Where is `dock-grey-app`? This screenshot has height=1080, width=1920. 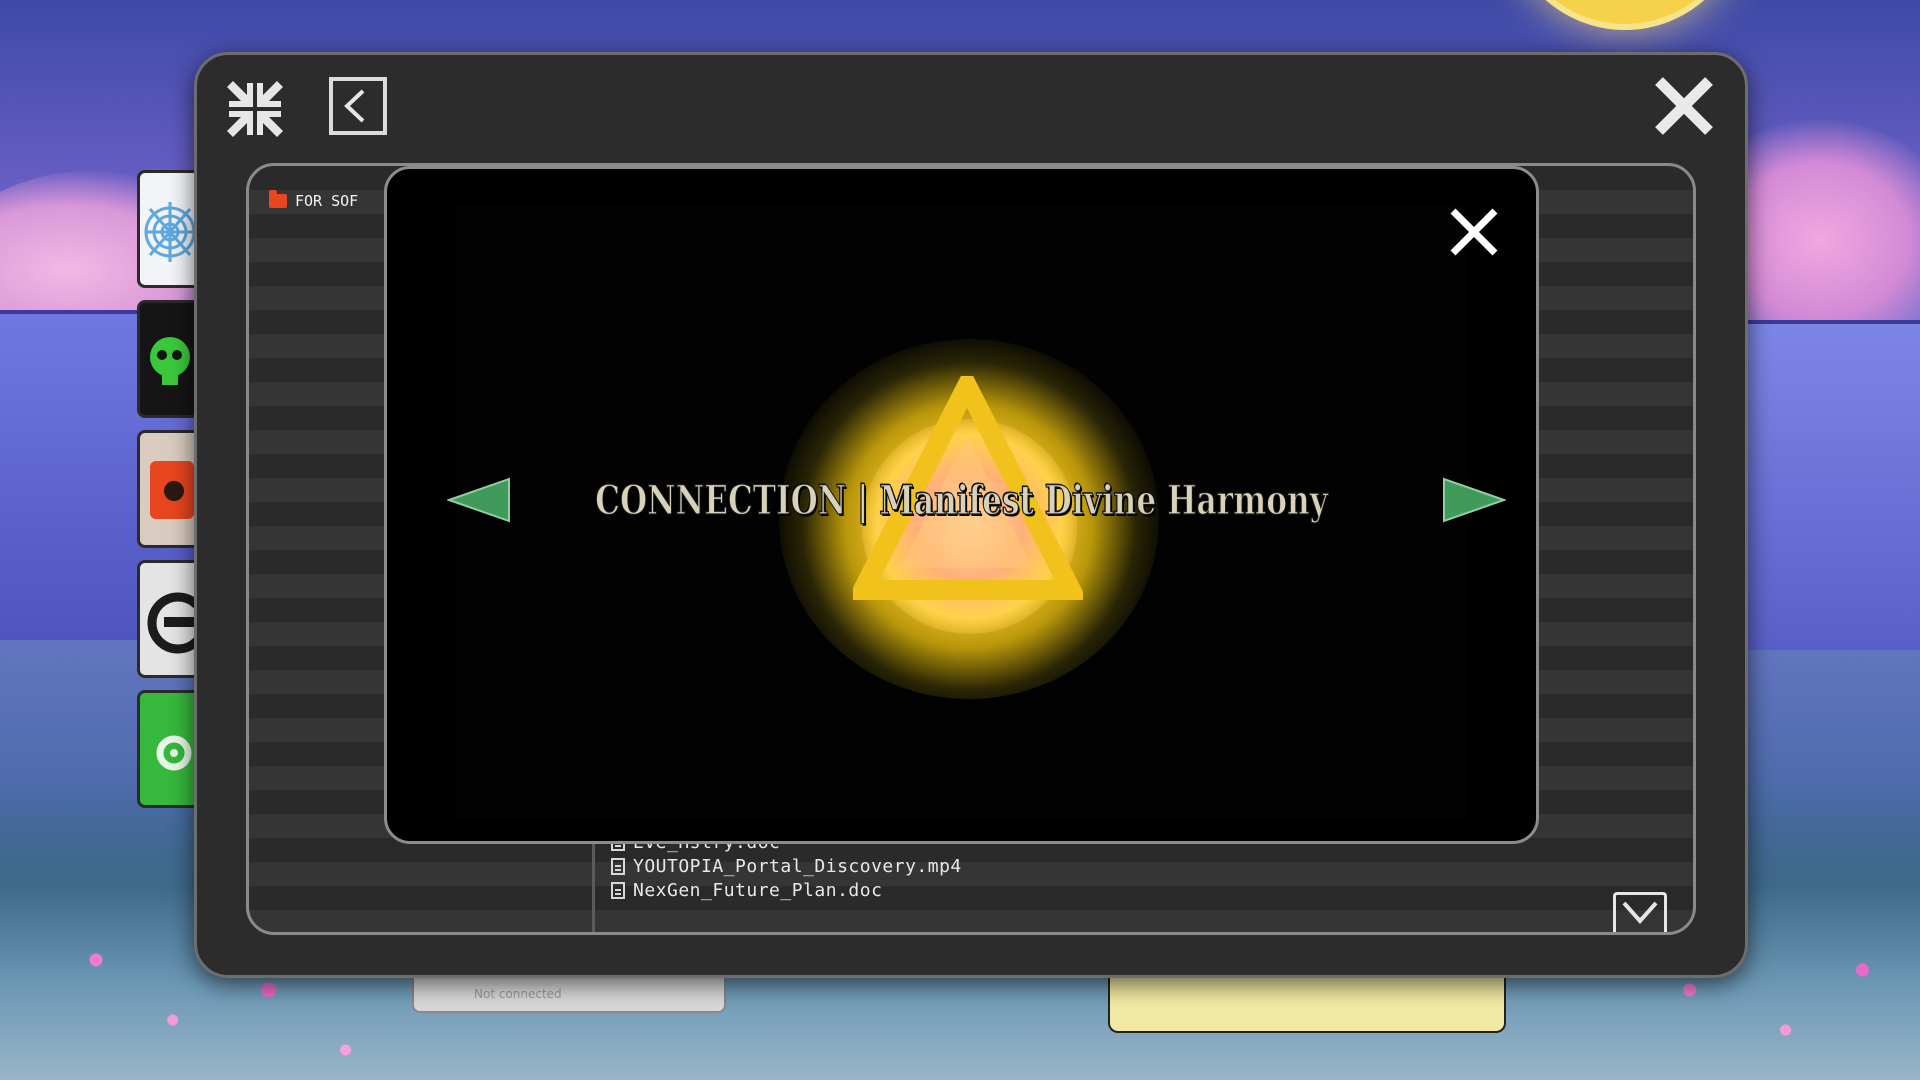
dock-grey-app is located at coordinates (167, 619).